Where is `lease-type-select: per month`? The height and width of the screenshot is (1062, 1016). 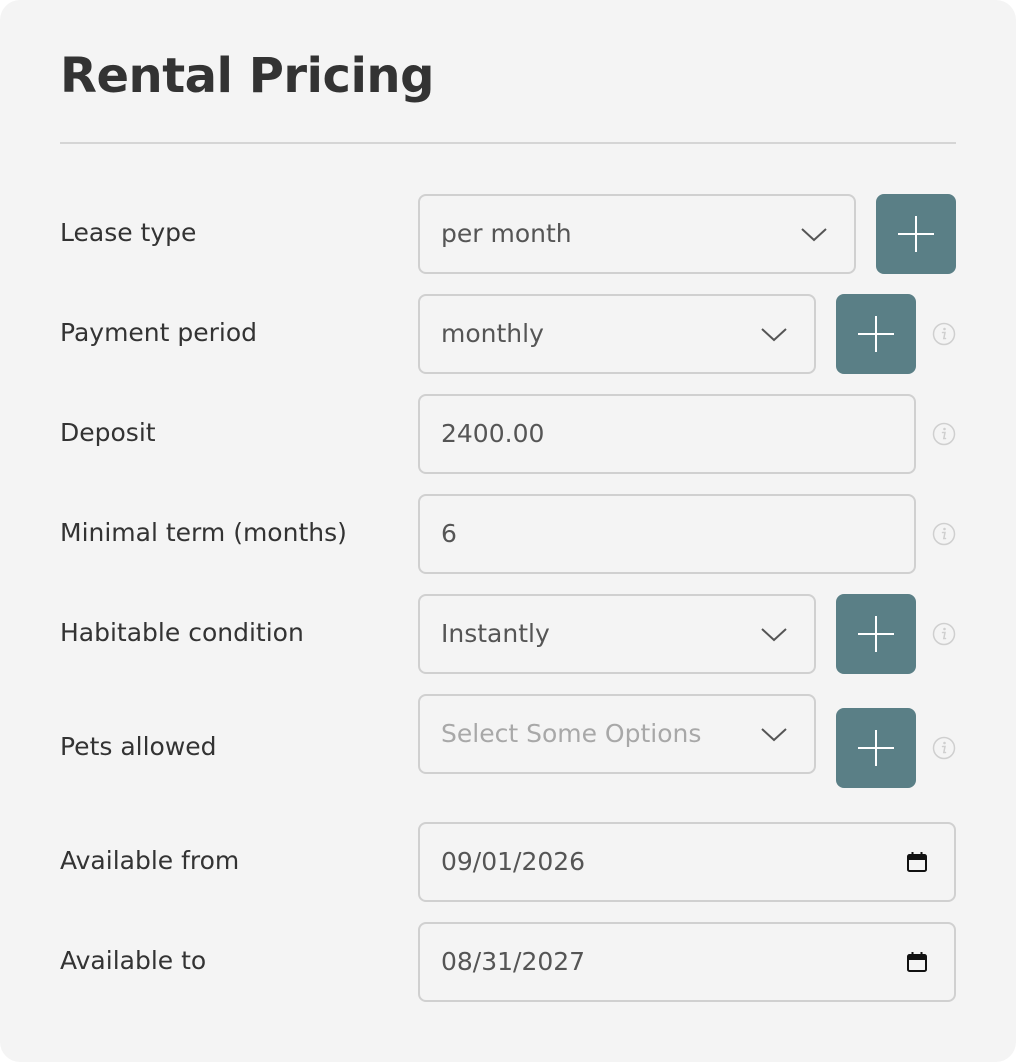 lease-type-select: per month is located at coordinates (637, 234).